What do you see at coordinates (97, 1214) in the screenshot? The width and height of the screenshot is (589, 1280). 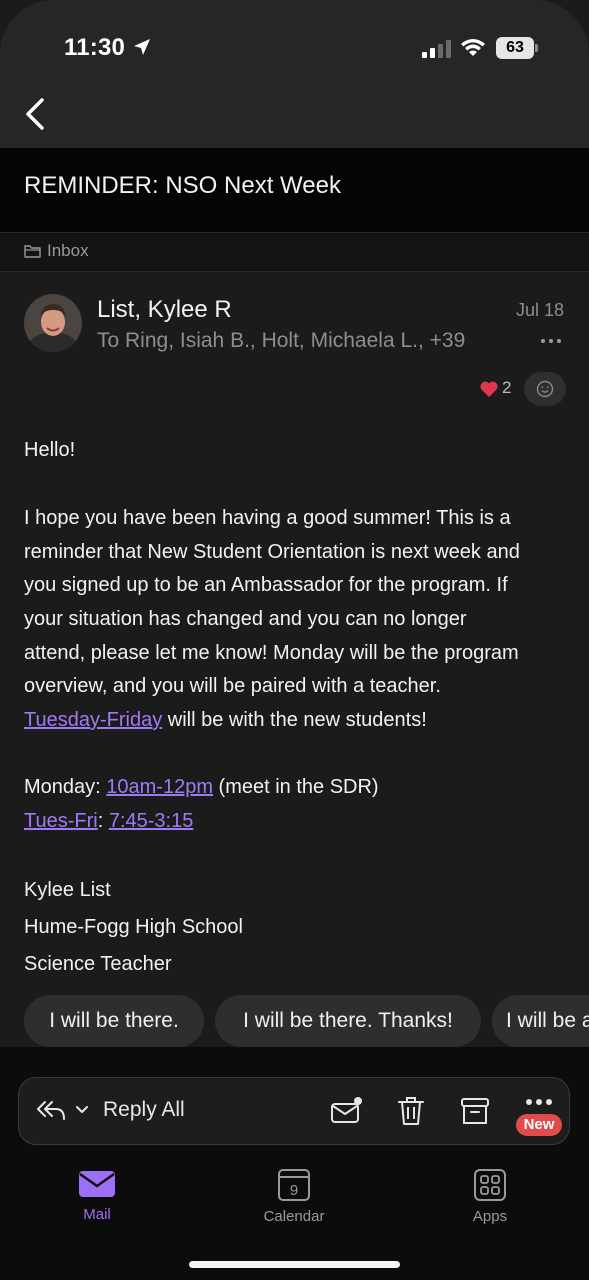 I see `tab-label: Mail` at bounding box center [97, 1214].